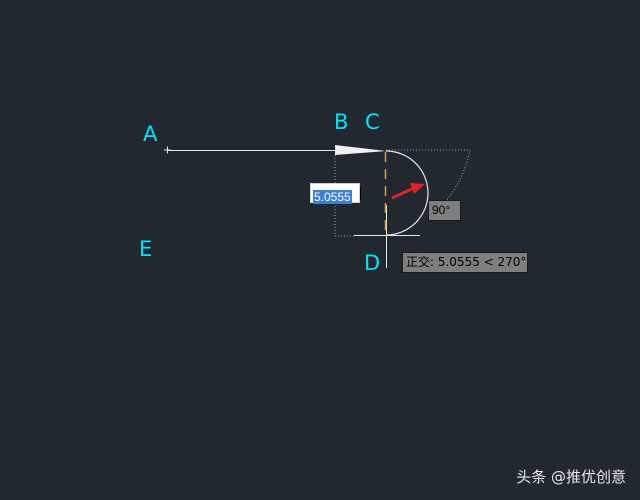 This screenshot has width=640, height=500. Describe the element at coordinates (145, 249) in the screenshot. I see `point-label-e: E` at that location.